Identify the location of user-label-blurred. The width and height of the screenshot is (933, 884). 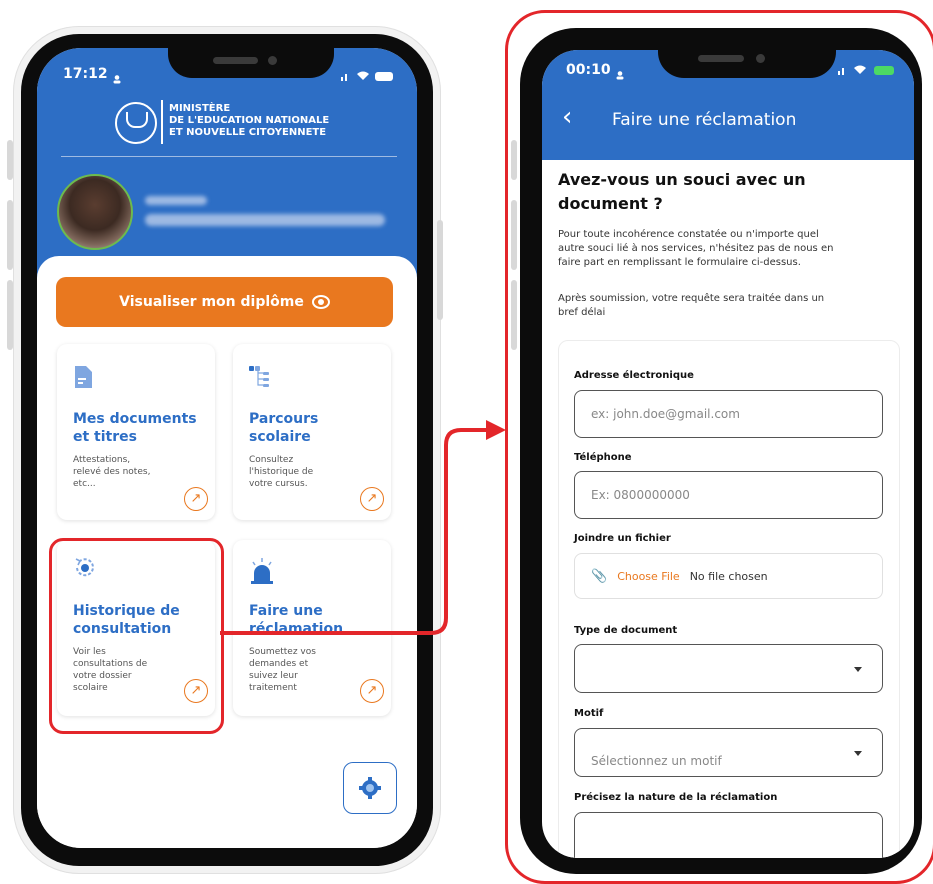
(176, 200).